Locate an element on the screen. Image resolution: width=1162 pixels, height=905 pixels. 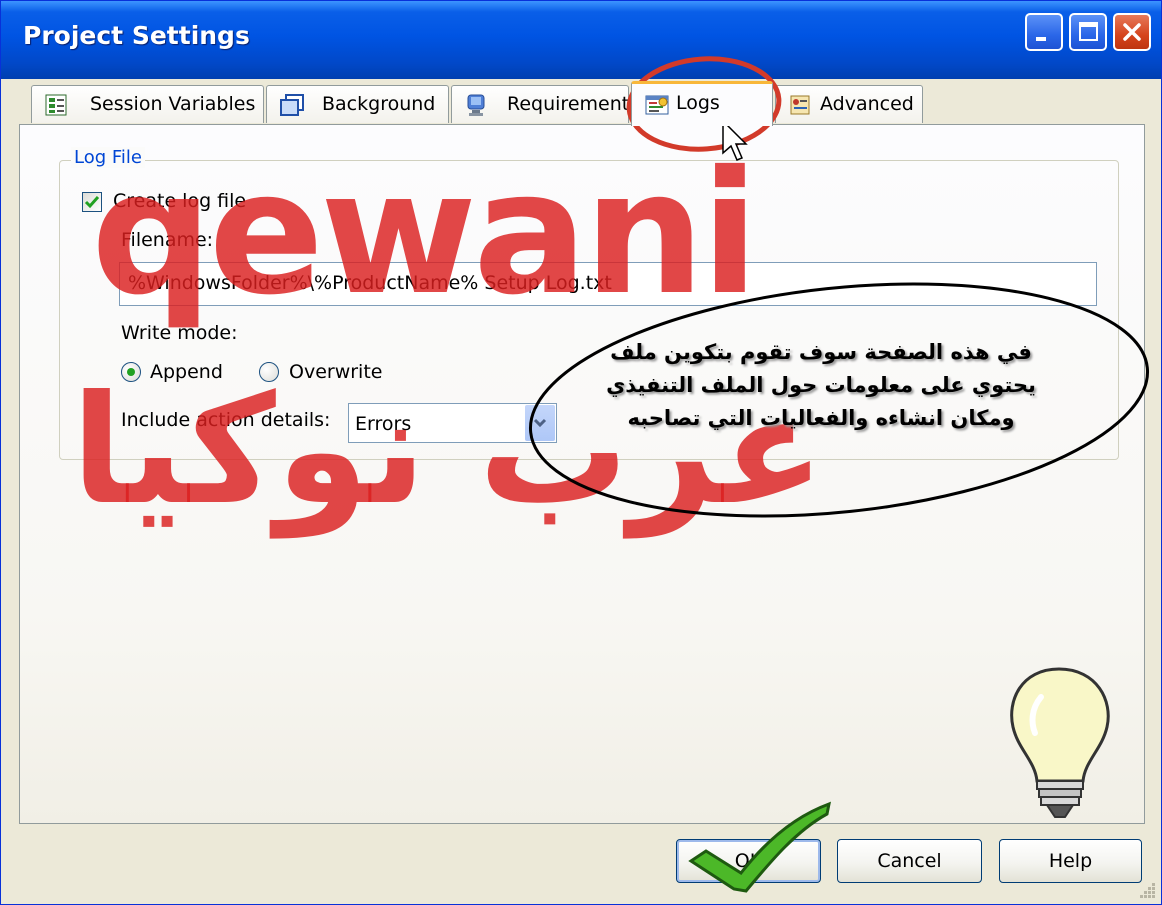
mouse-cursor-icon is located at coordinates (735, 140).